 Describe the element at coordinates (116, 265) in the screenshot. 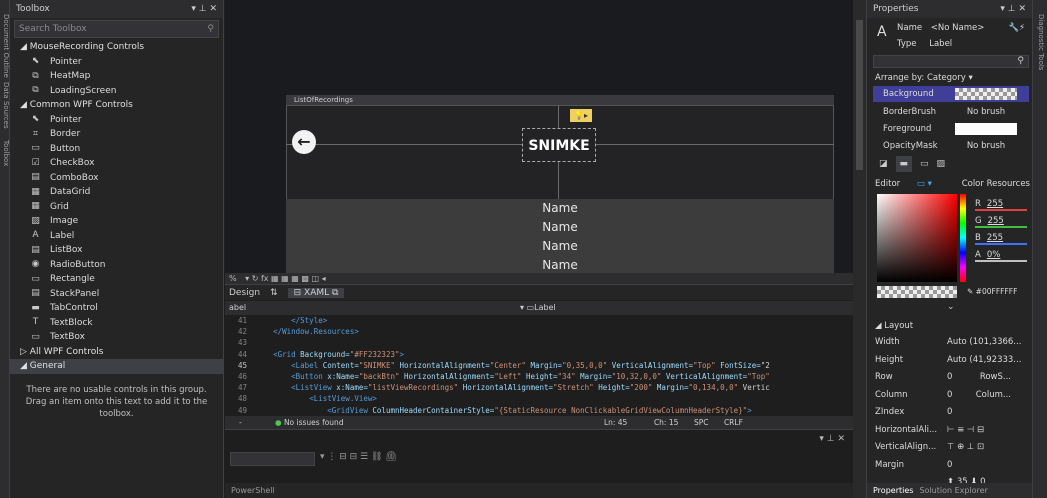

I see `toolbox-item: ◉ RadioButton` at that location.